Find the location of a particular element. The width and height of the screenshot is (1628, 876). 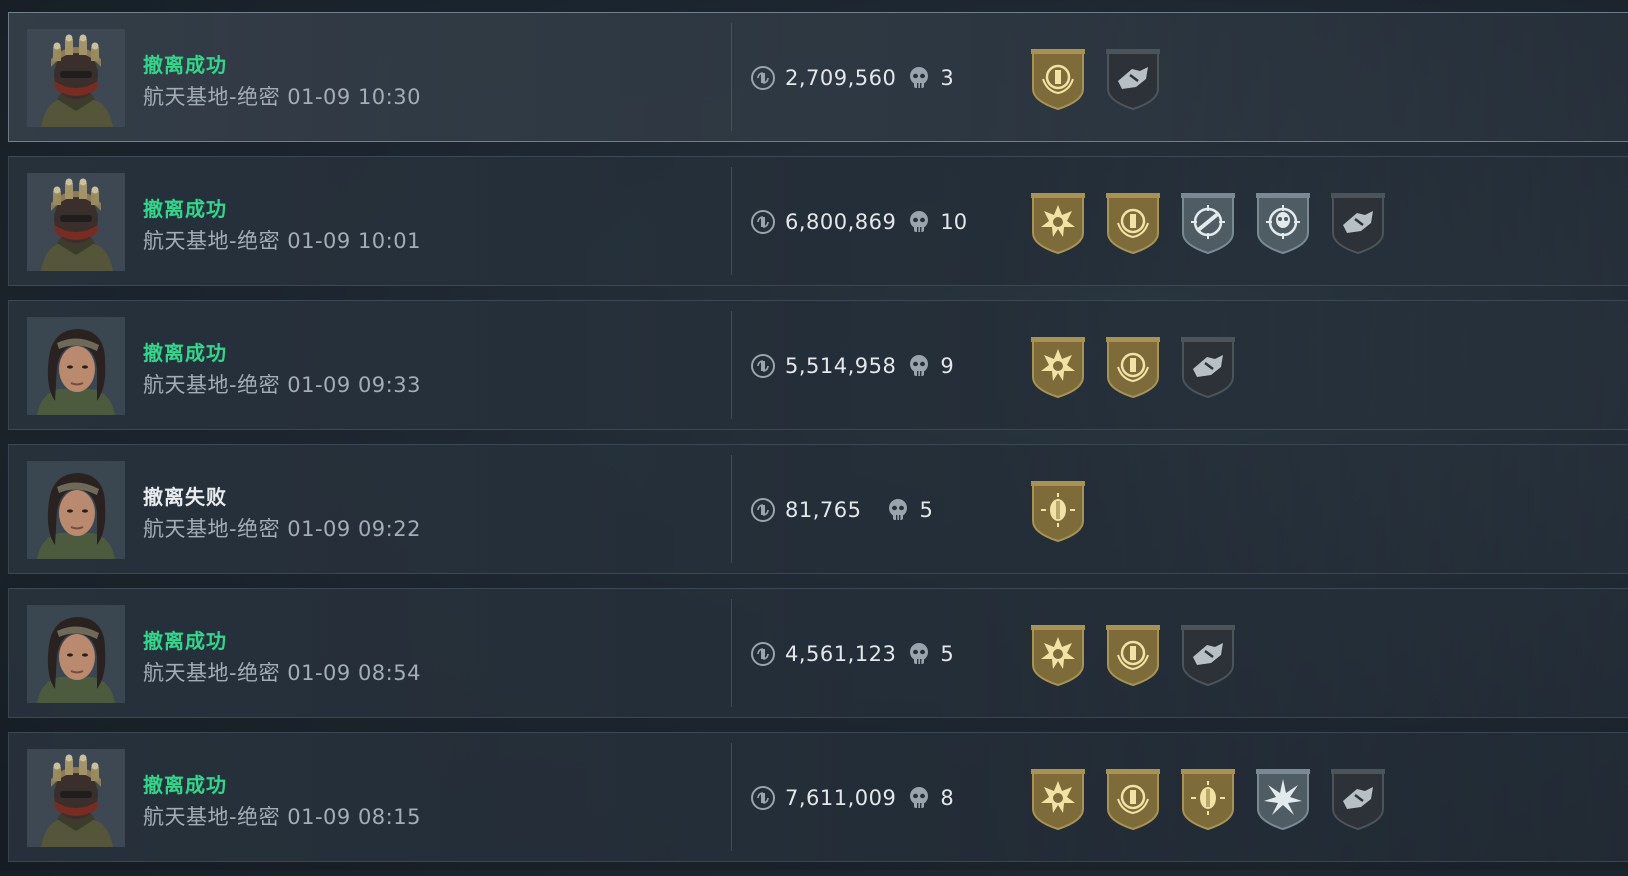

silver-crosshair-skull-badge is located at coordinates (1283, 222).